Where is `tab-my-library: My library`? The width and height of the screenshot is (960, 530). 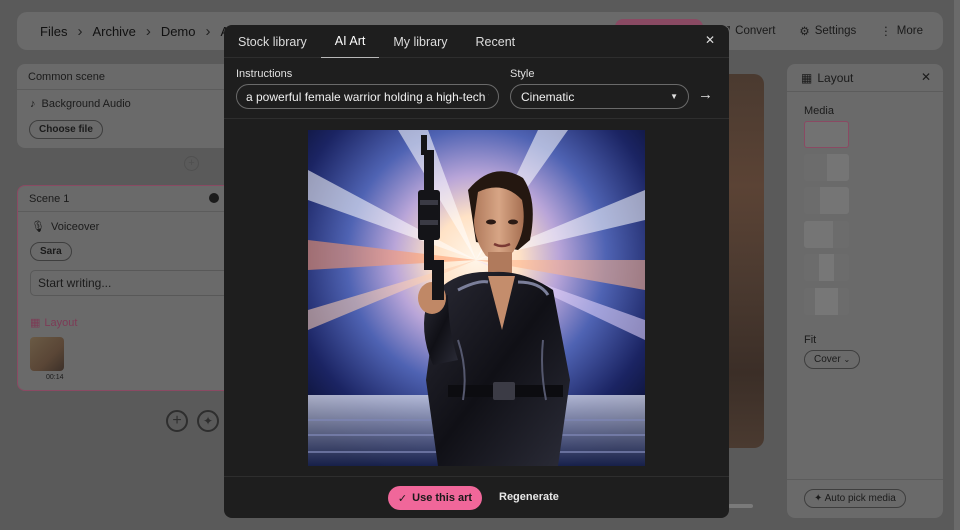
tab-my-library: My library is located at coordinates (420, 41).